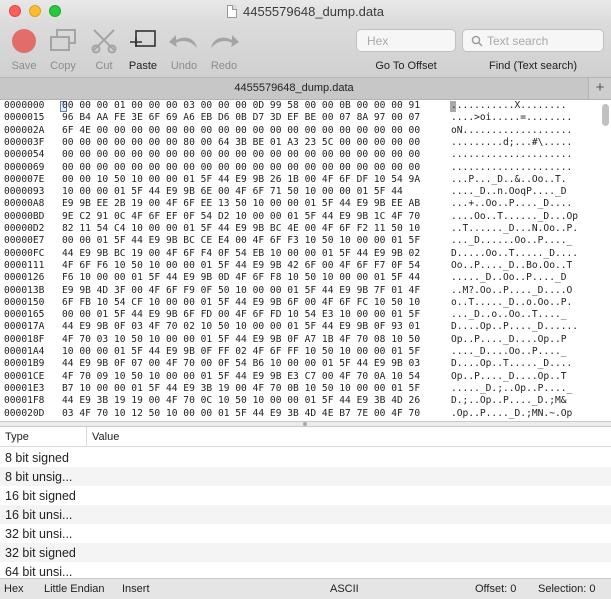  Describe the element at coordinates (63, 49) in the screenshot. I see `copy-button: Copy` at that location.